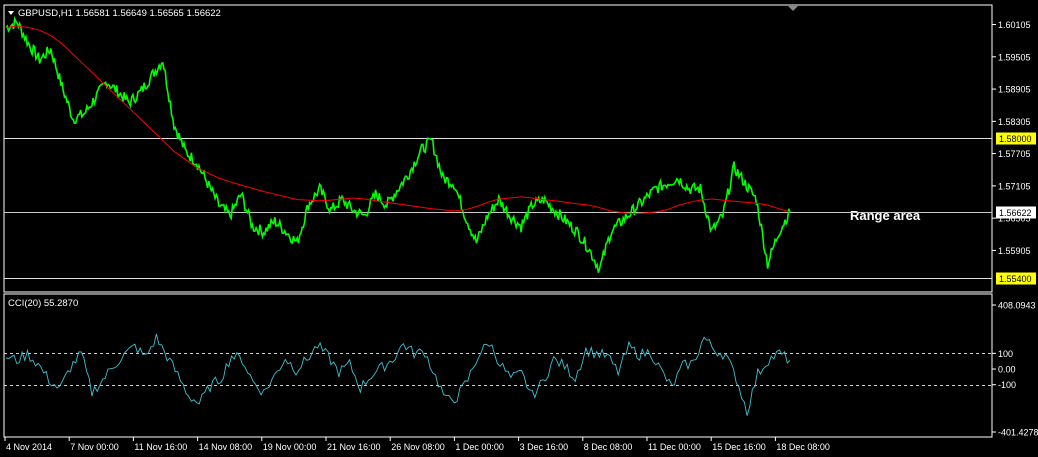 The height and width of the screenshot is (457, 1038). Describe the element at coordinates (739, 447) in the screenshot. I see `time-tick-label: 15 Dec 16:00` at that location.